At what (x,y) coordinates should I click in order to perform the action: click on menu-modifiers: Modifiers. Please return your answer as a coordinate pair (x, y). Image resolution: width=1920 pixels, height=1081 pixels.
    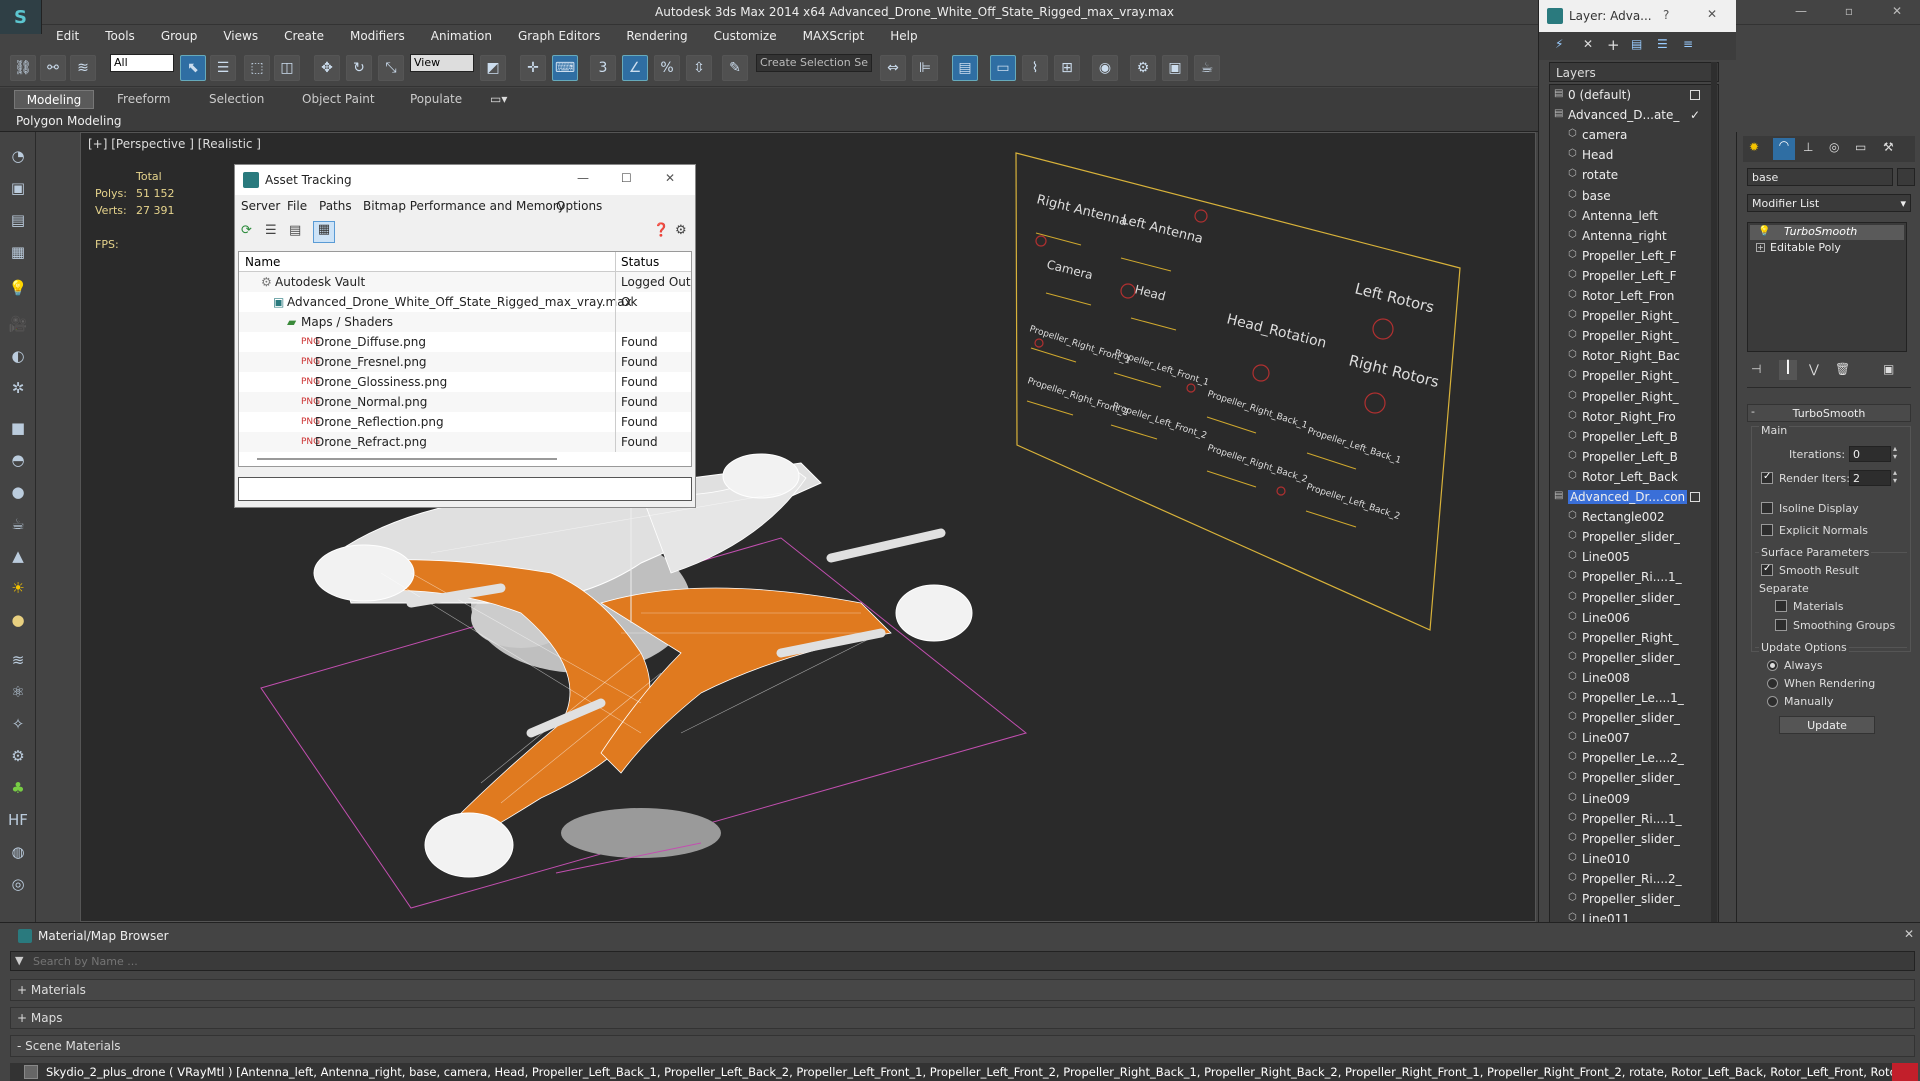
    Looking at the image, I should click on (376, 34).